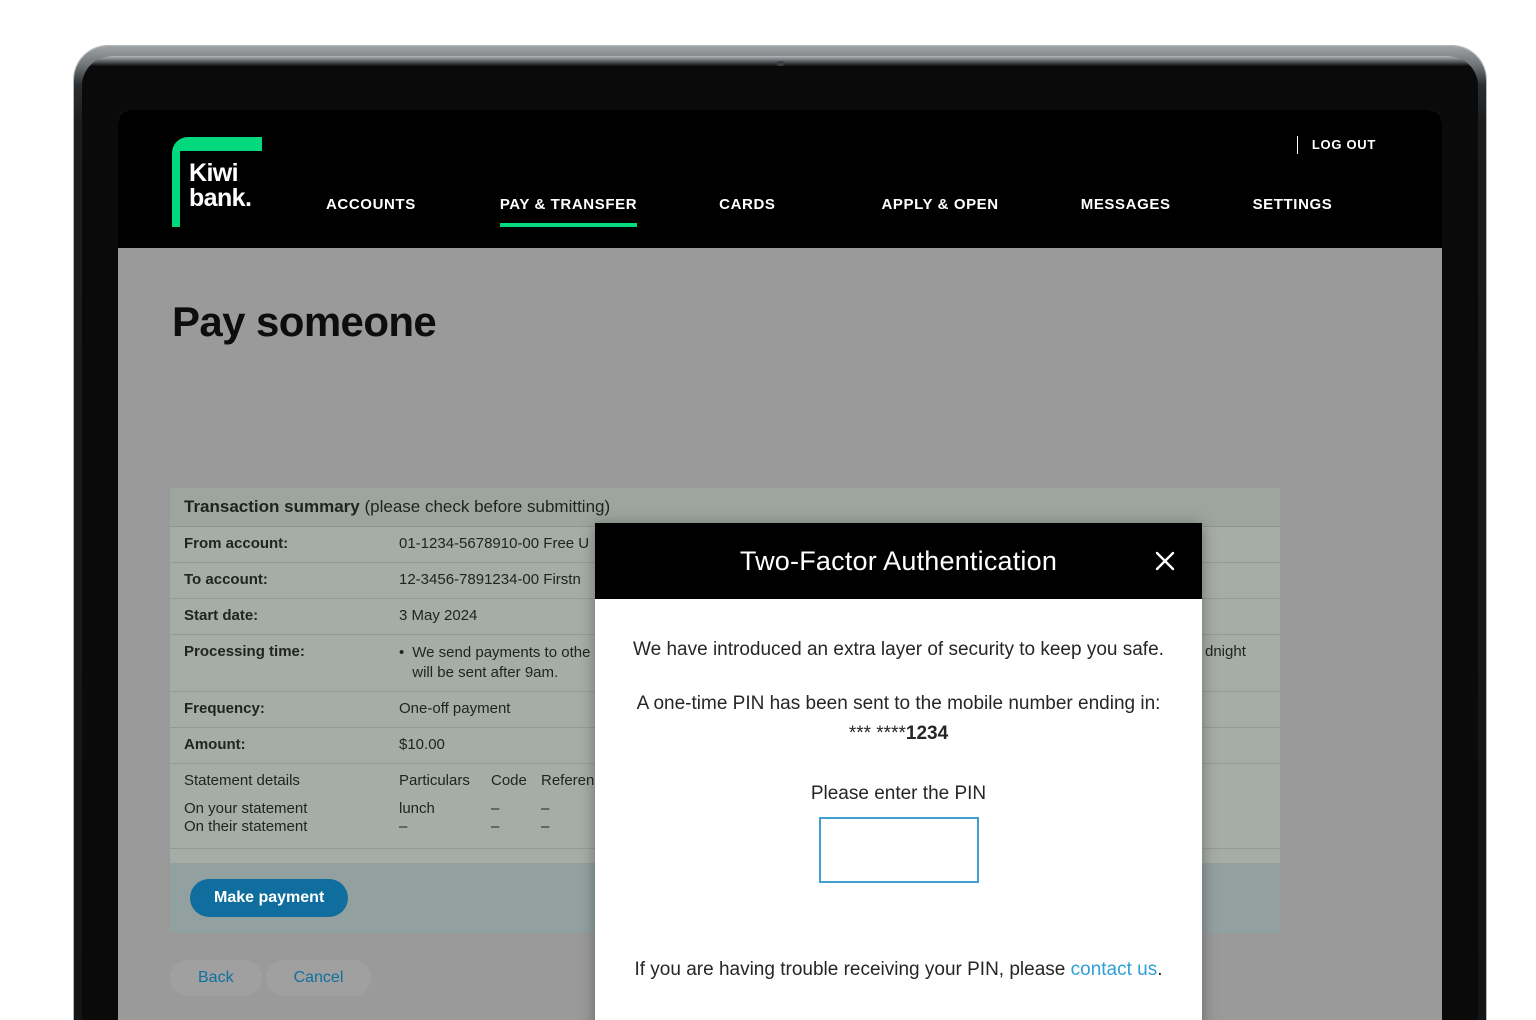  What do you see at coordinates (371, 204) in the screenshot?
I see `nav-label-accounts: ACCOUNTS` at bounding box center [371, 204].